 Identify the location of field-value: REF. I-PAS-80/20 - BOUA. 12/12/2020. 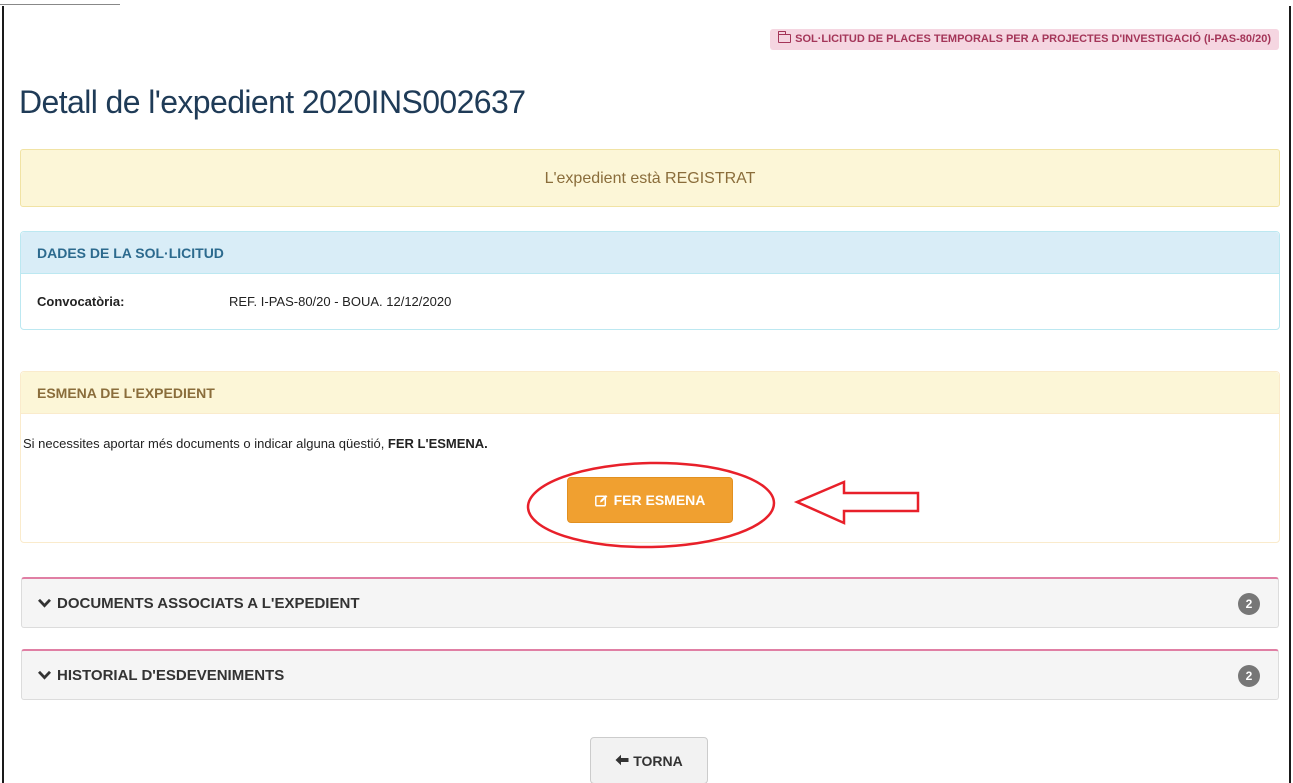
(340, 301).